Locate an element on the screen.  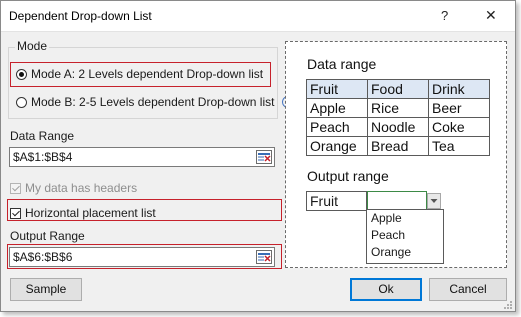
data-range-input: $A$1:$B$4 is located at coordinates (142, 157).